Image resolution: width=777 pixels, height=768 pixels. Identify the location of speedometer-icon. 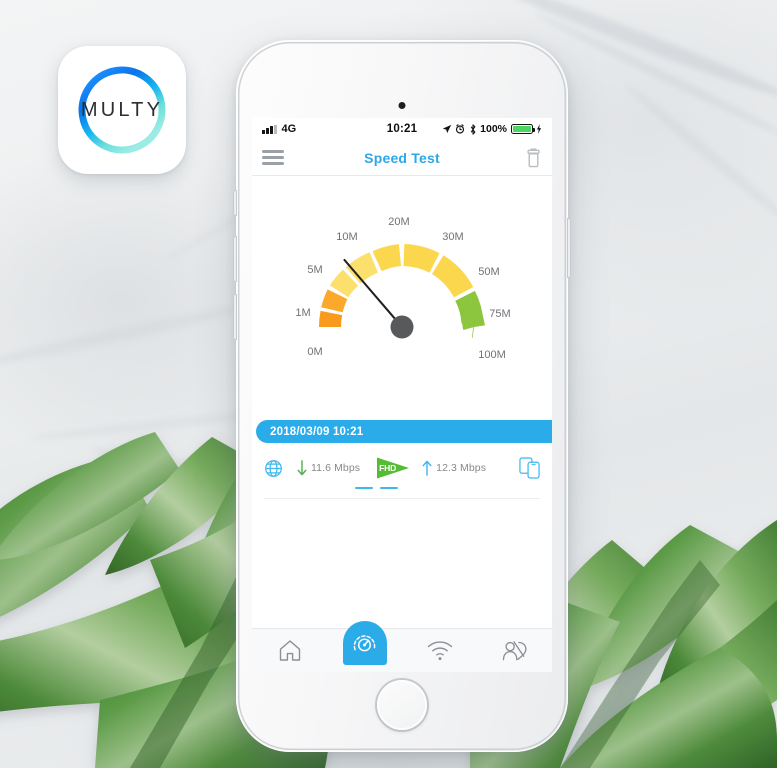
(364, 642).